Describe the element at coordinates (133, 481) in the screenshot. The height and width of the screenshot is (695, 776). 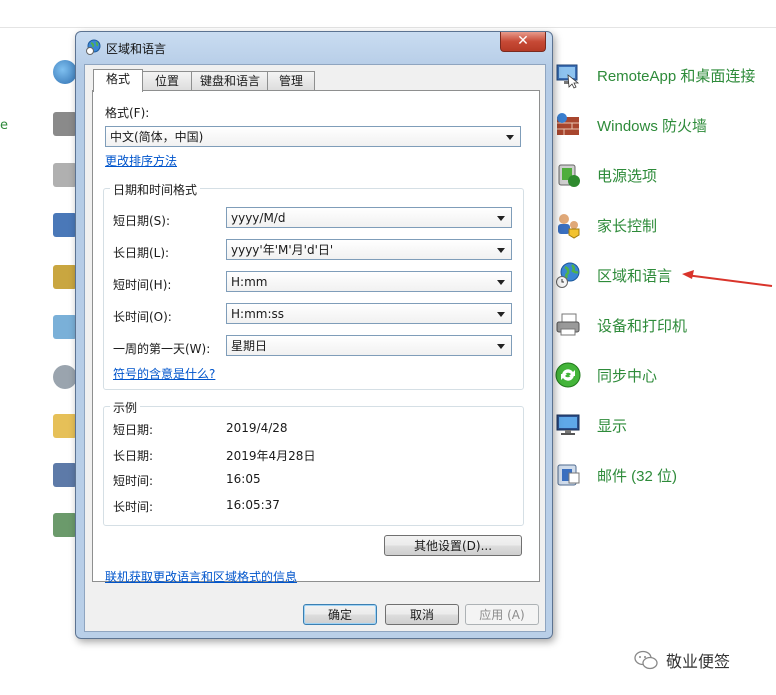
I see `example-short-time-label: 短时间:` at that location.